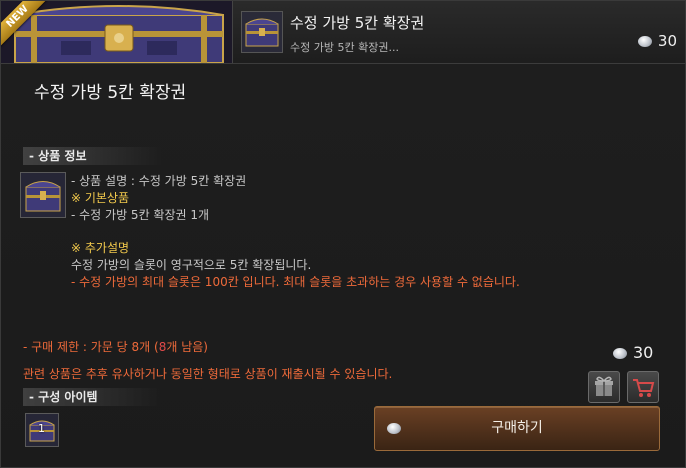  I want to click on header-price: 30, so click(657, 41).